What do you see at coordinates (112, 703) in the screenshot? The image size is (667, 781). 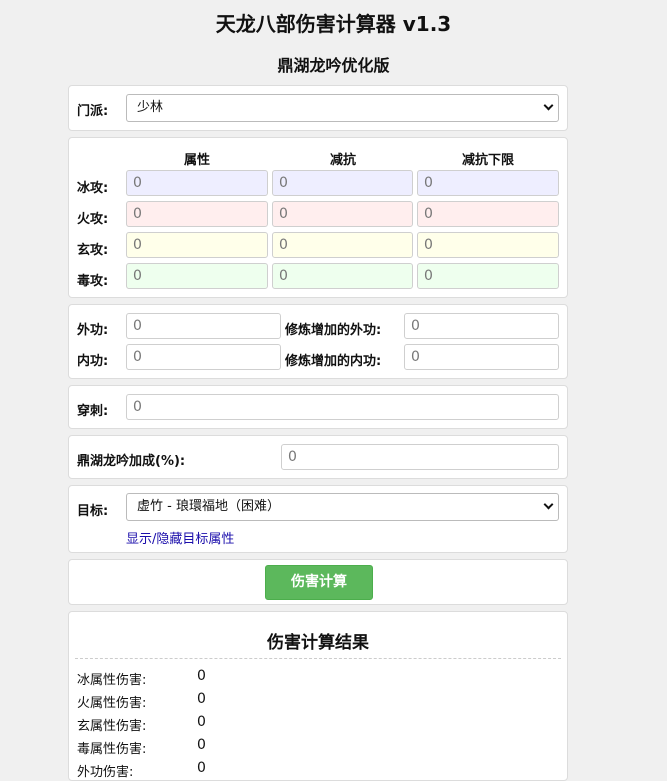 I see `result-fire-label: 火属性伤害:` at bounding box center [112, 703].